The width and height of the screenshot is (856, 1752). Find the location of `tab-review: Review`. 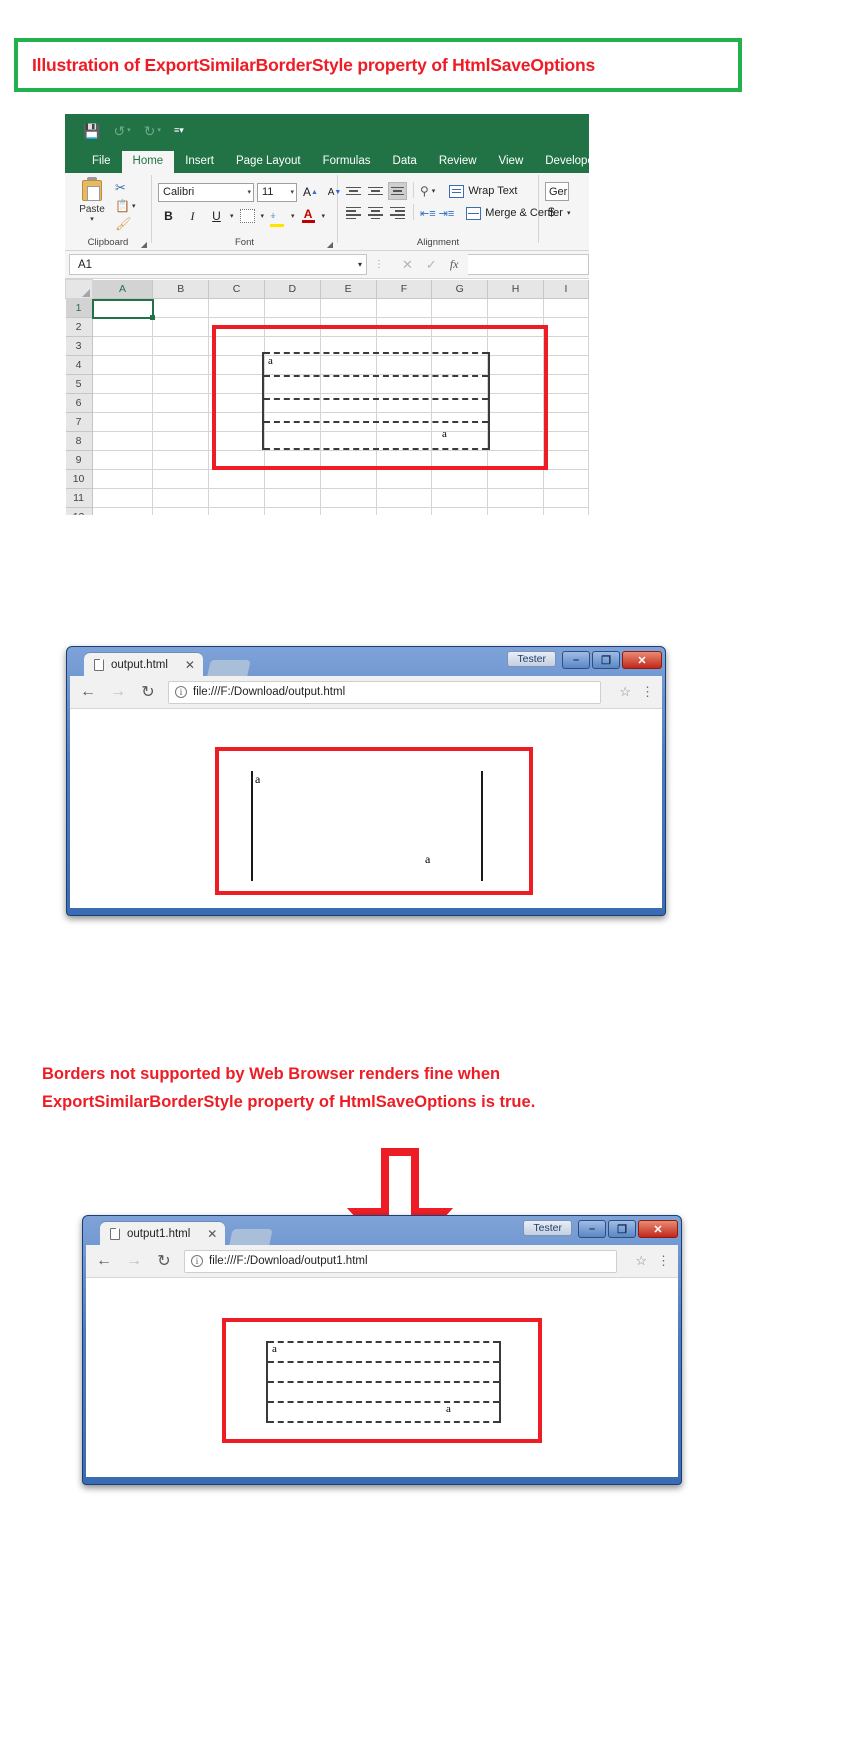

tab-review: Review is located at coordinates (458, 162).